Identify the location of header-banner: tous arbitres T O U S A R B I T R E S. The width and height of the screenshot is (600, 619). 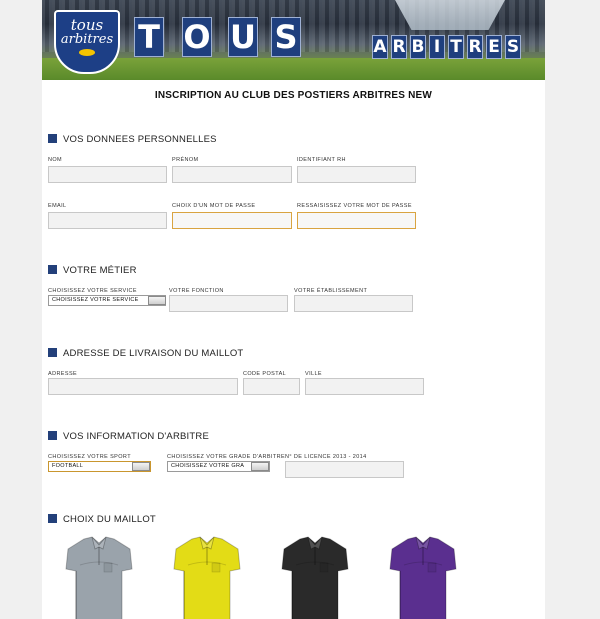
(293, 40).